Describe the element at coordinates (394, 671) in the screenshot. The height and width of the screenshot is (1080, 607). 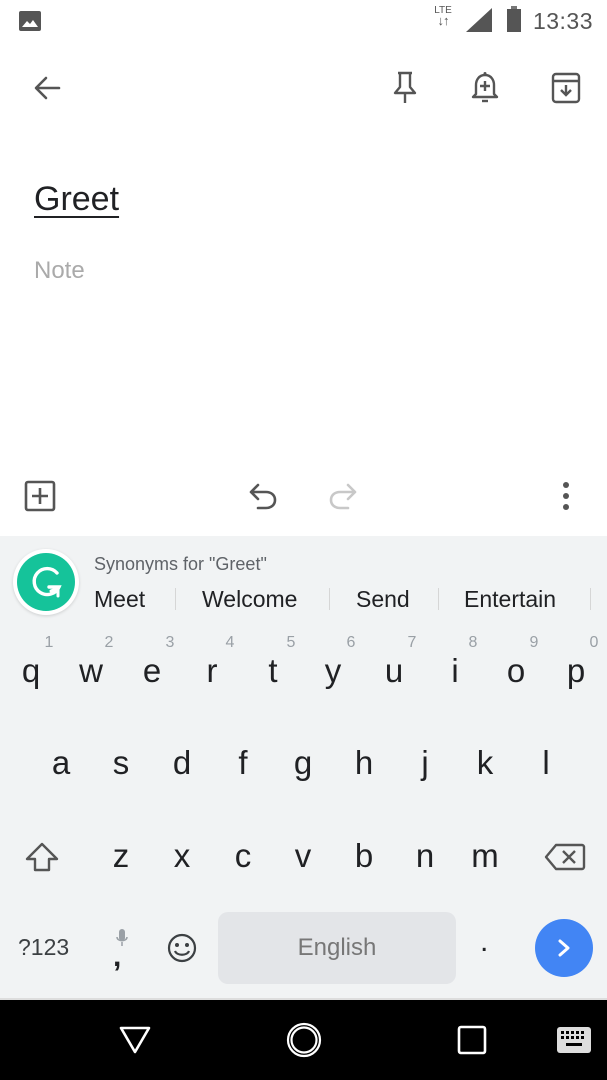
I see `key-u: u` at that location.